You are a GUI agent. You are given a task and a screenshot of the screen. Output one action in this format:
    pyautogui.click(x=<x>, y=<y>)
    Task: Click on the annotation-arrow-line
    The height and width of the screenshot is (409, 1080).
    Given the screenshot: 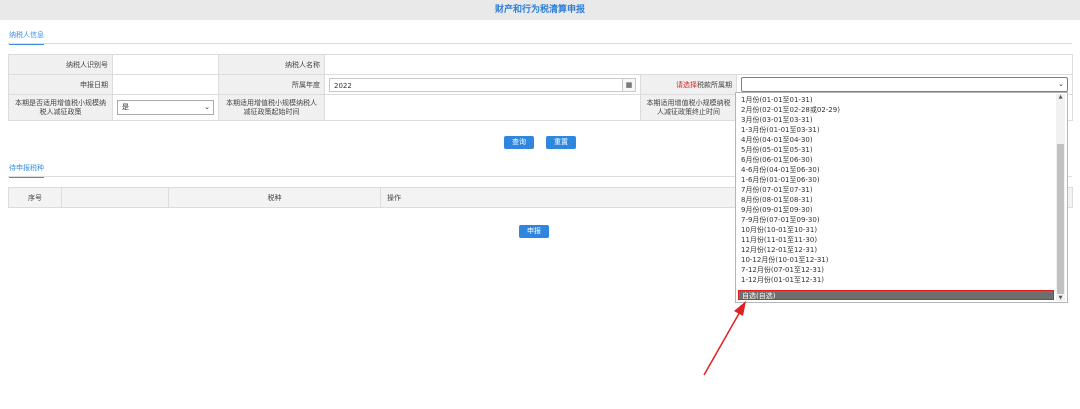 What is the action you would take?
    pyautogui.click(x=722, y=342)
    